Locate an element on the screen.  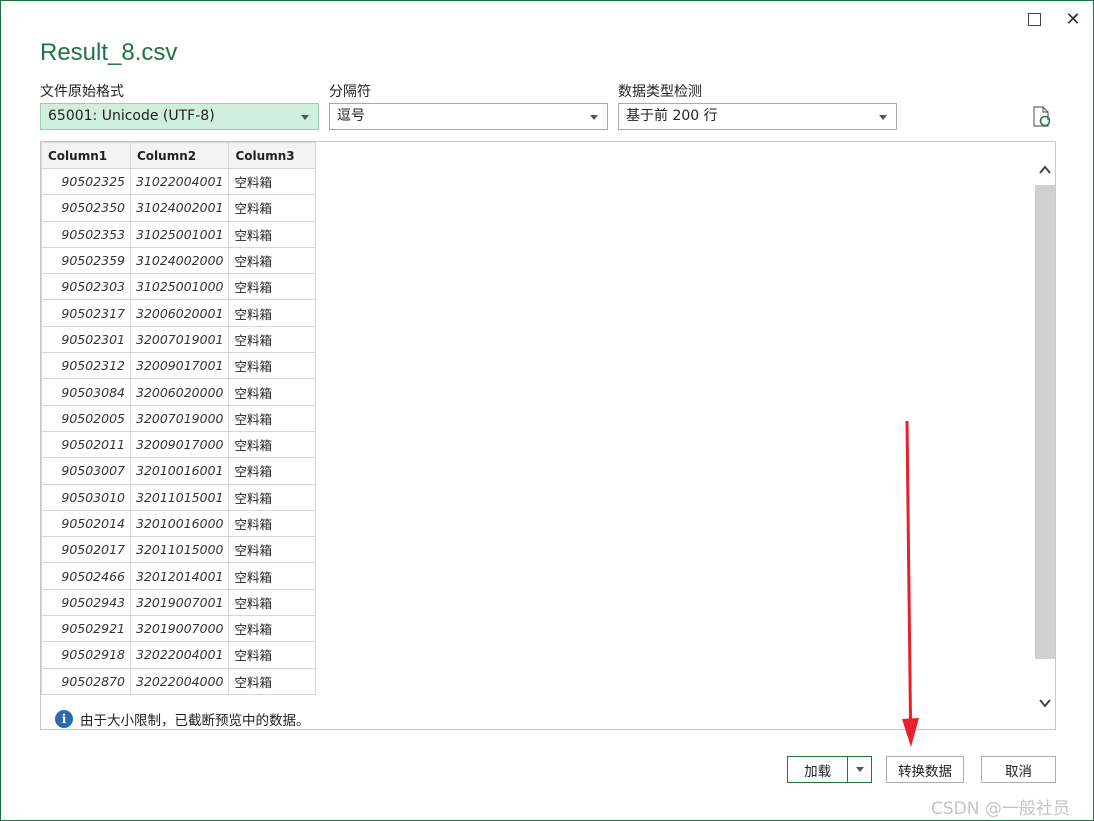
table-cell: 90502325 is located at coordinates (86, 181).